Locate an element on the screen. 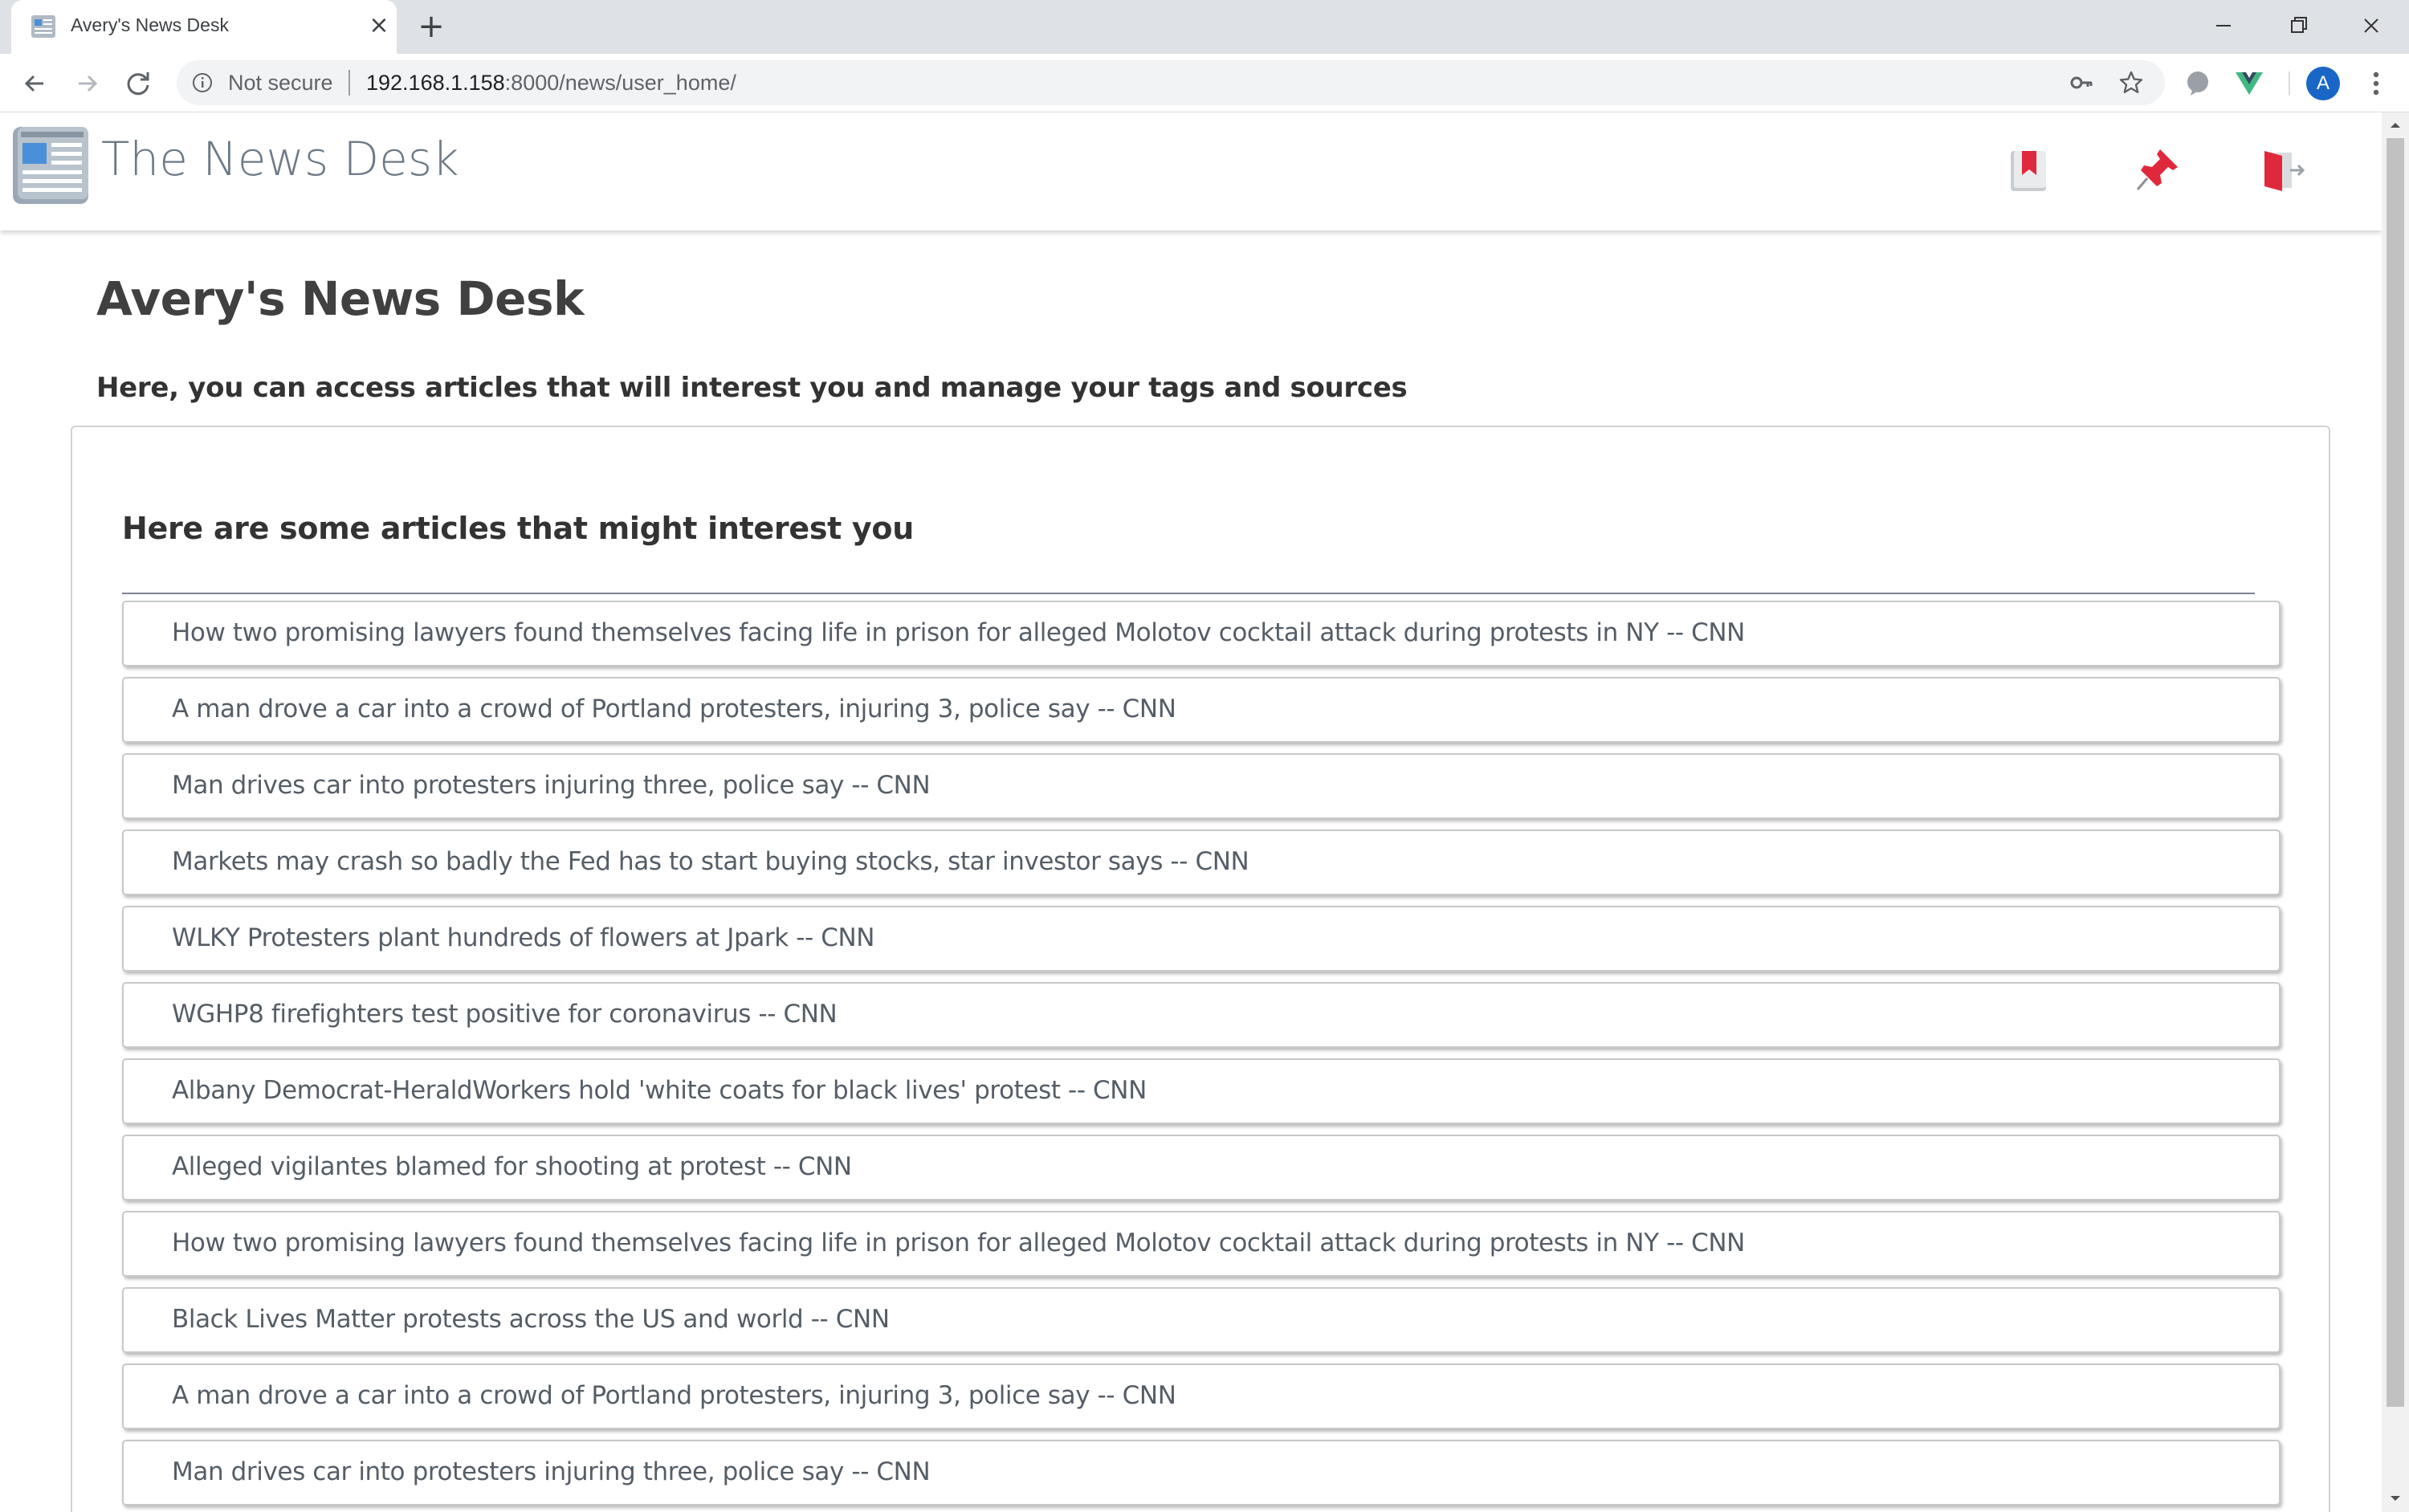 Image resolution: width=2409 pixels, height=1512 pixels. bookmark-icon is located at coordinates (2028, 170).